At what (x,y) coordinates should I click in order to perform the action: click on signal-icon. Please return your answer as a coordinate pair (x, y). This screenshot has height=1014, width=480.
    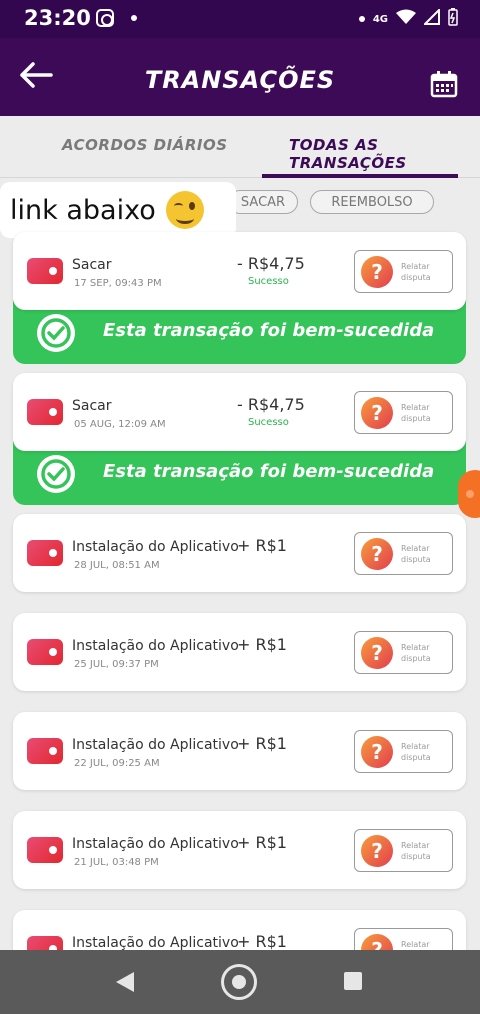
    Looking at the image, I should click on (431, 18).